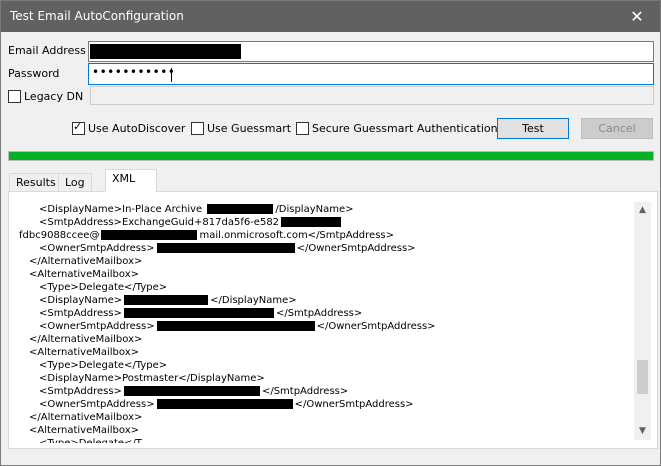 The height and width of the screenshot is (466, 661). Describe the element at coordinates (330, 16) in the screenshot. I see `title-bar: Test Email AutoConfiguration ✕` at that location.